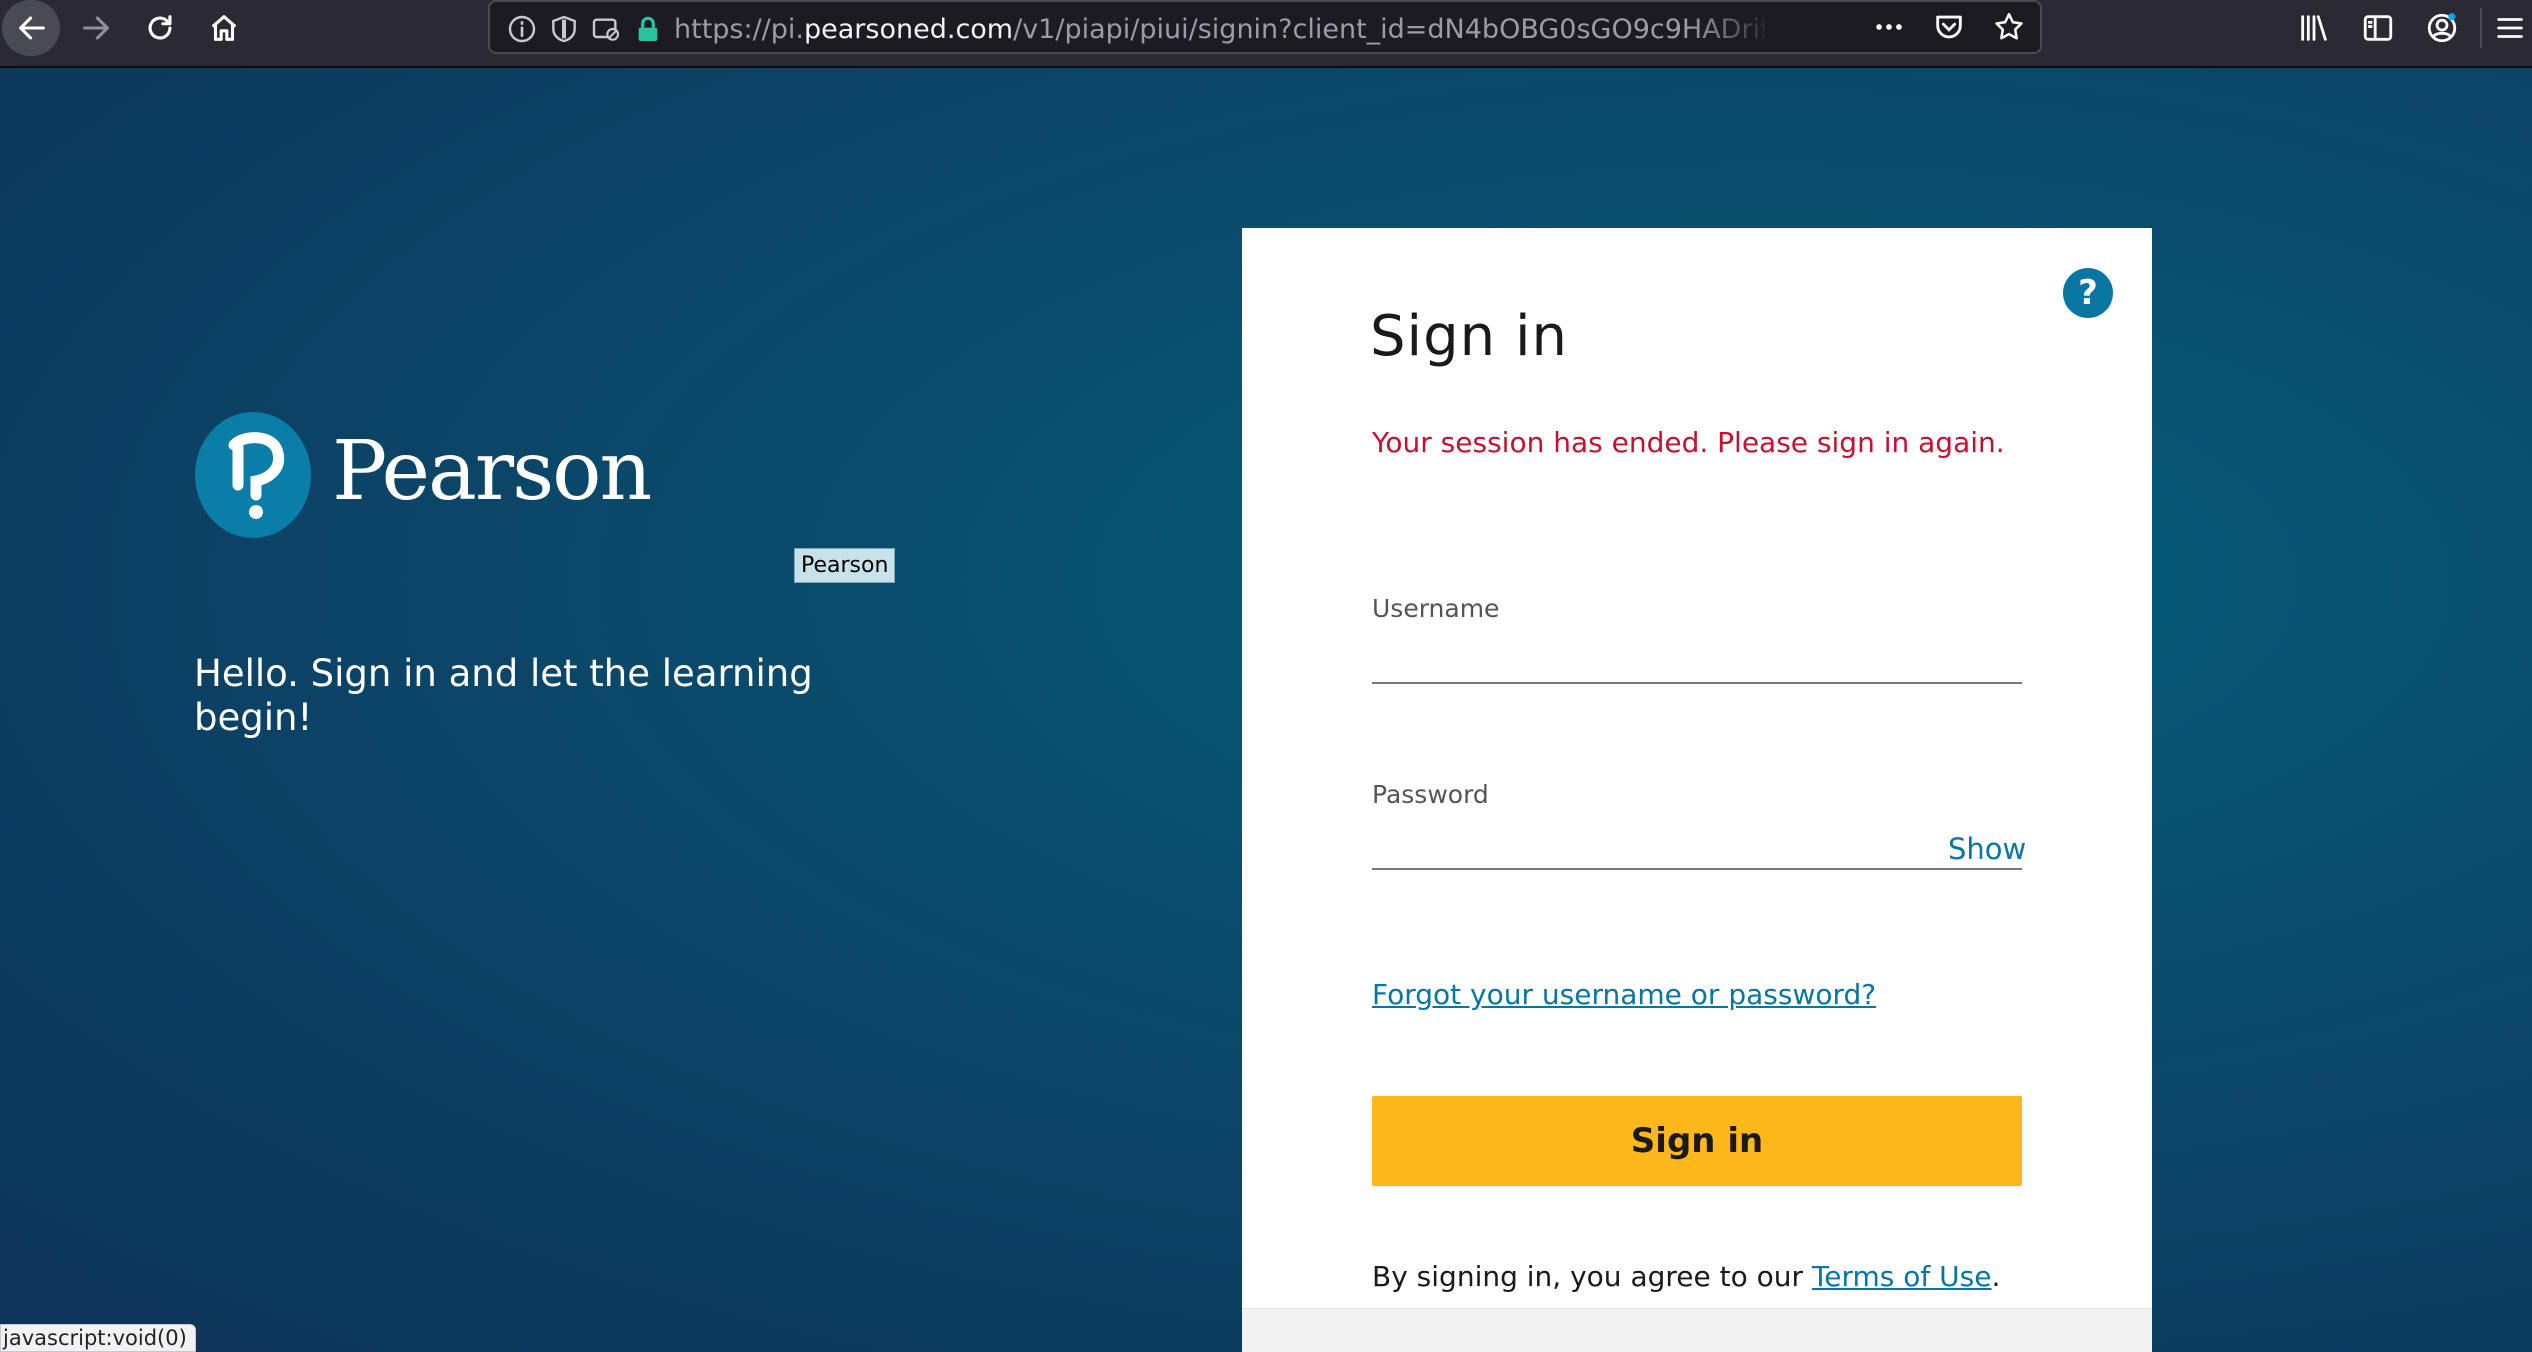 The image size is (2532, 1352). I want to click on info-icon, so click(522, 29).